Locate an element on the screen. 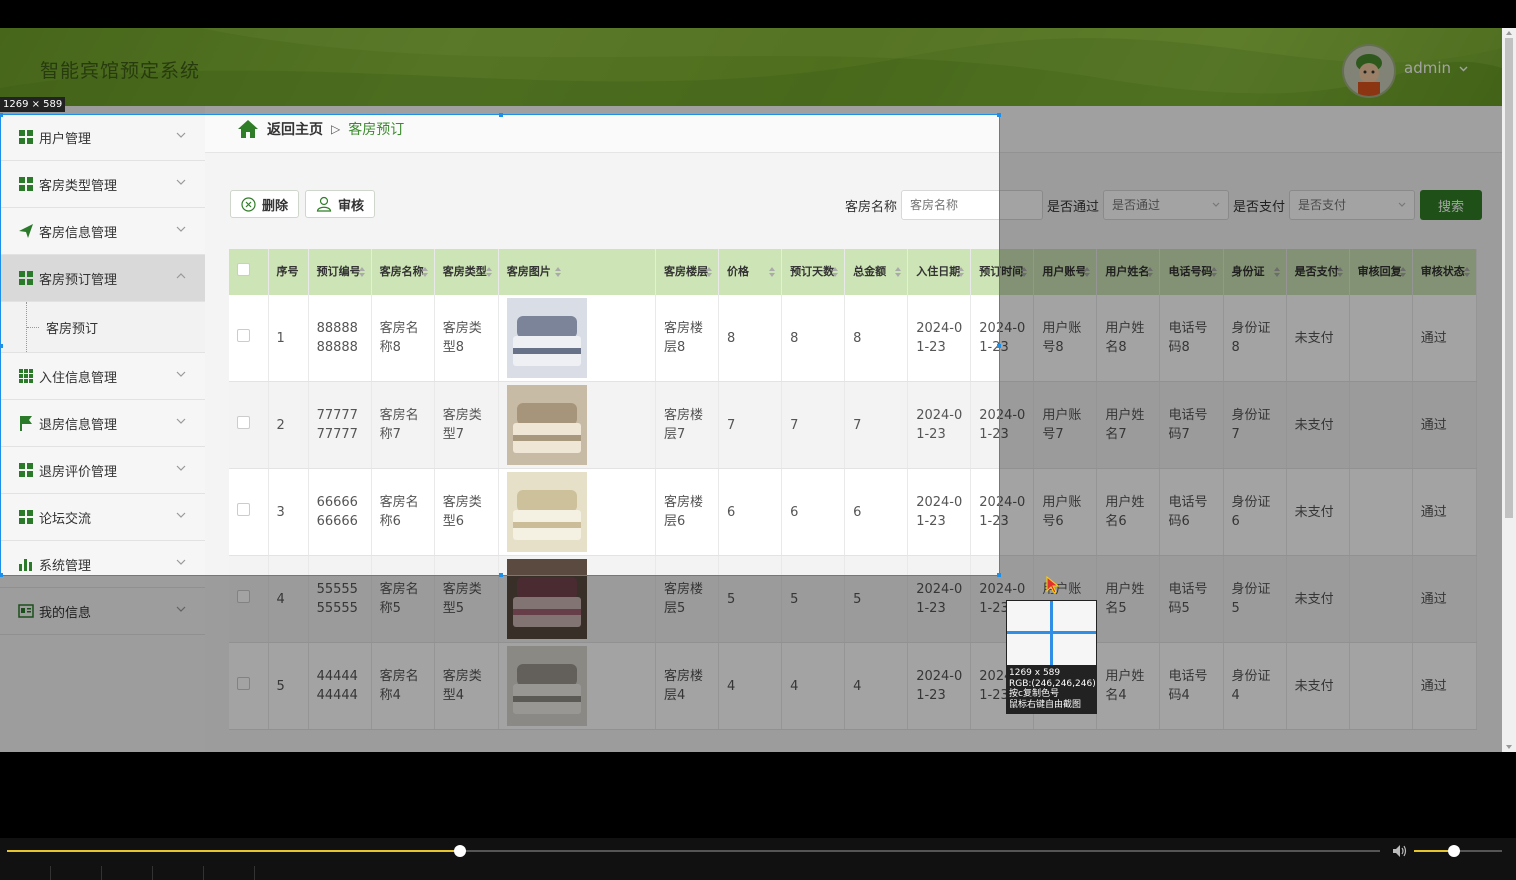  scrollbar-thumb is located at coordinates (1509, 278).